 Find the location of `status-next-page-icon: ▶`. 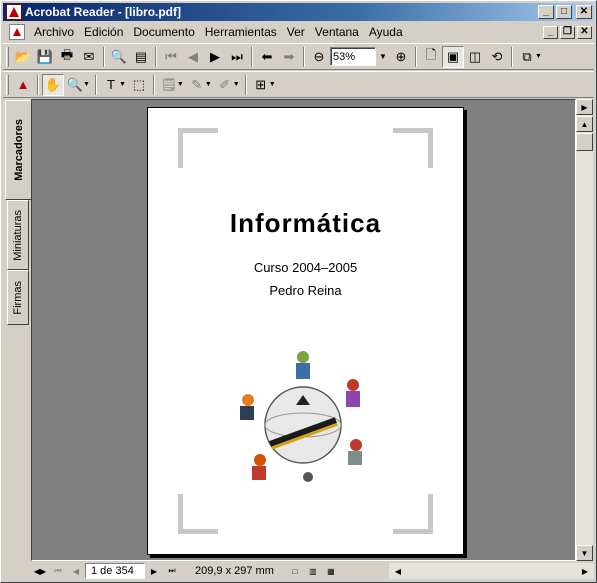

status-next-page-icon: ▶ is located at coordinates (154, 571).